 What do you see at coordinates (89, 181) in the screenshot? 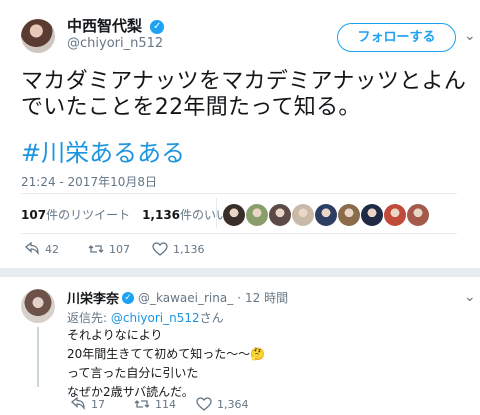
I see `tweet-timestamp: 21:24 - 2017年10月8日` at bounding box center [89, 181].